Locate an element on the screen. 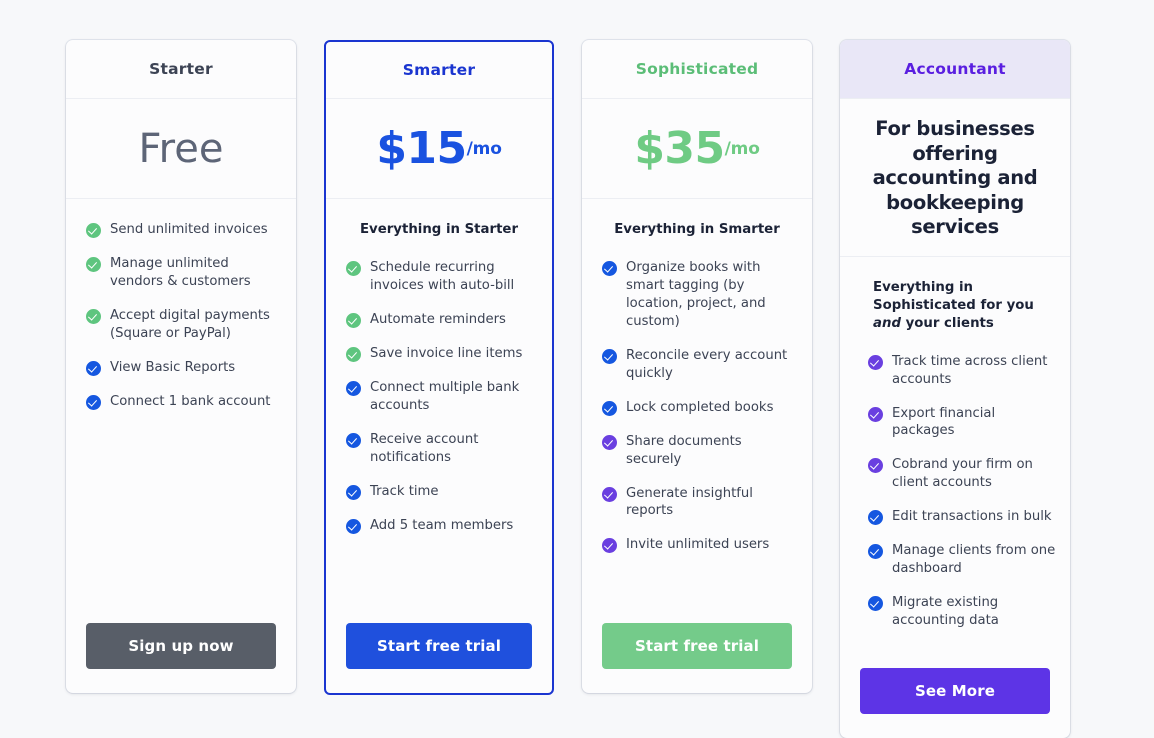 This screenshot has height=738, width=1154. feature-item: Cobrand your firm on client accounts is located at coordinates (962, 474).